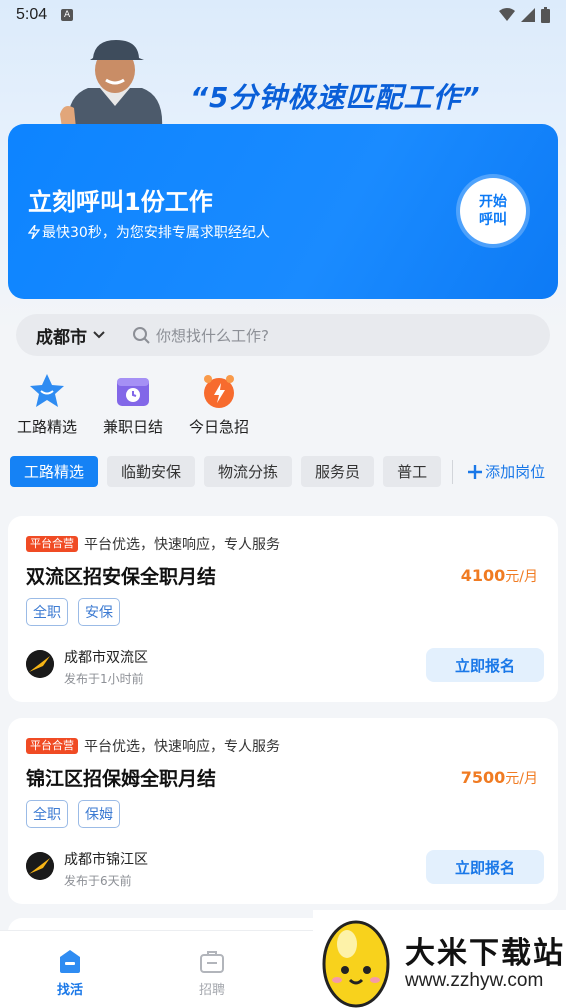  Describe the element at coordinates (211, 990) in the screenshot. I see `nav-label: 招聘` at that location.